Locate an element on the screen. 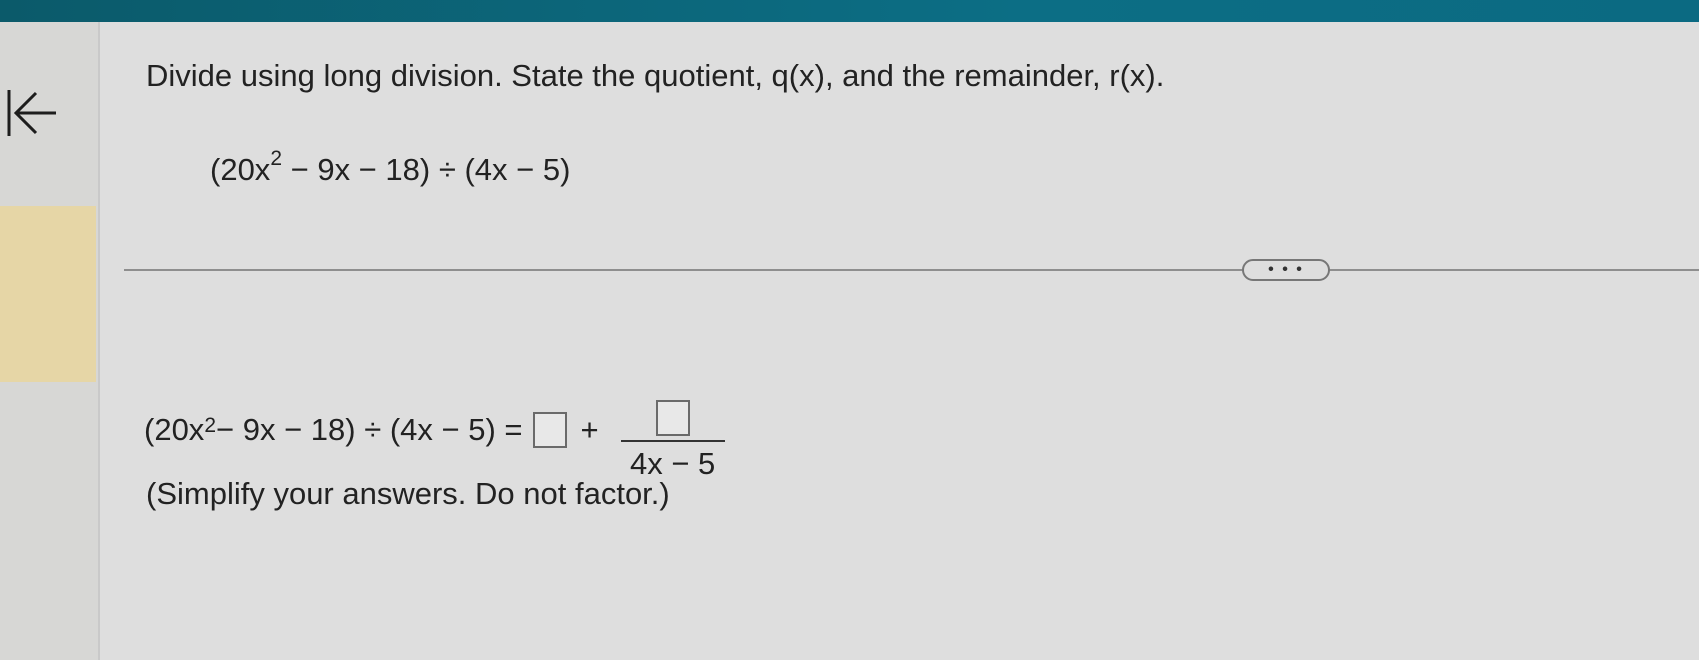 The image size is (1699, 660). back-to-start-button is located at coordinates (30, 114).